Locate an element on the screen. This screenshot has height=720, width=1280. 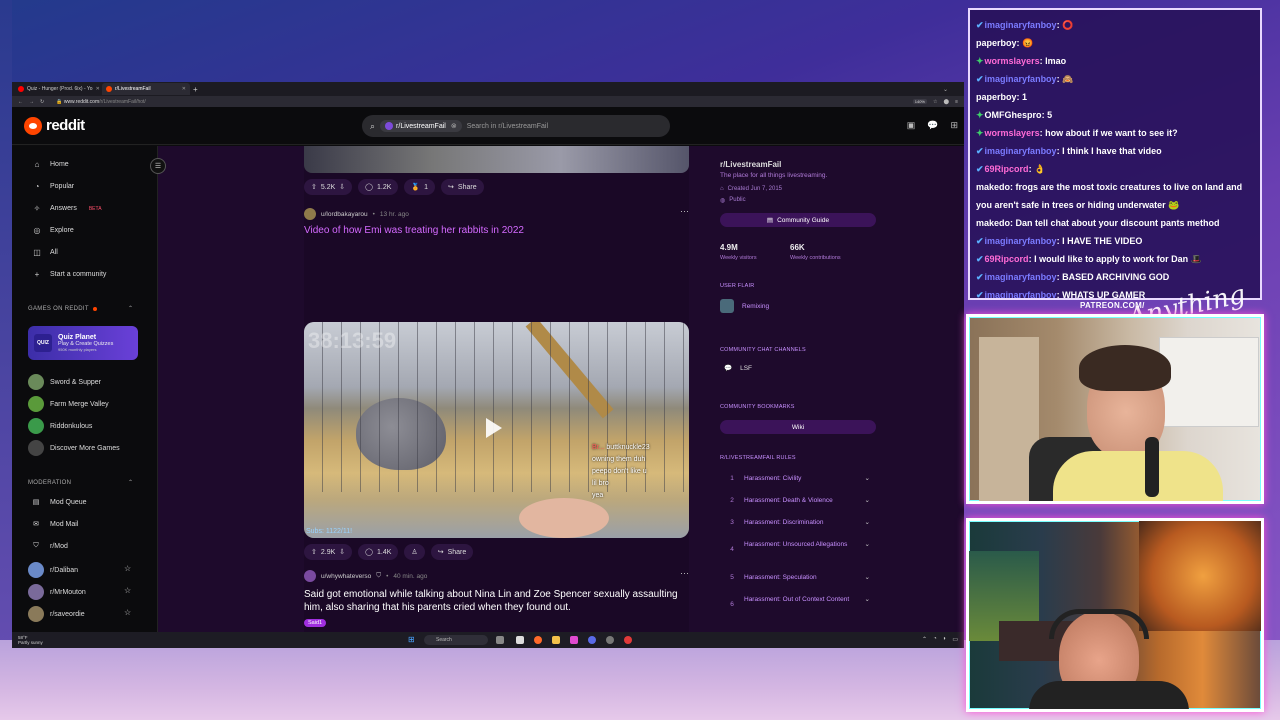
post-author: u/lordbakayarou is located at coordinates (344, 214).